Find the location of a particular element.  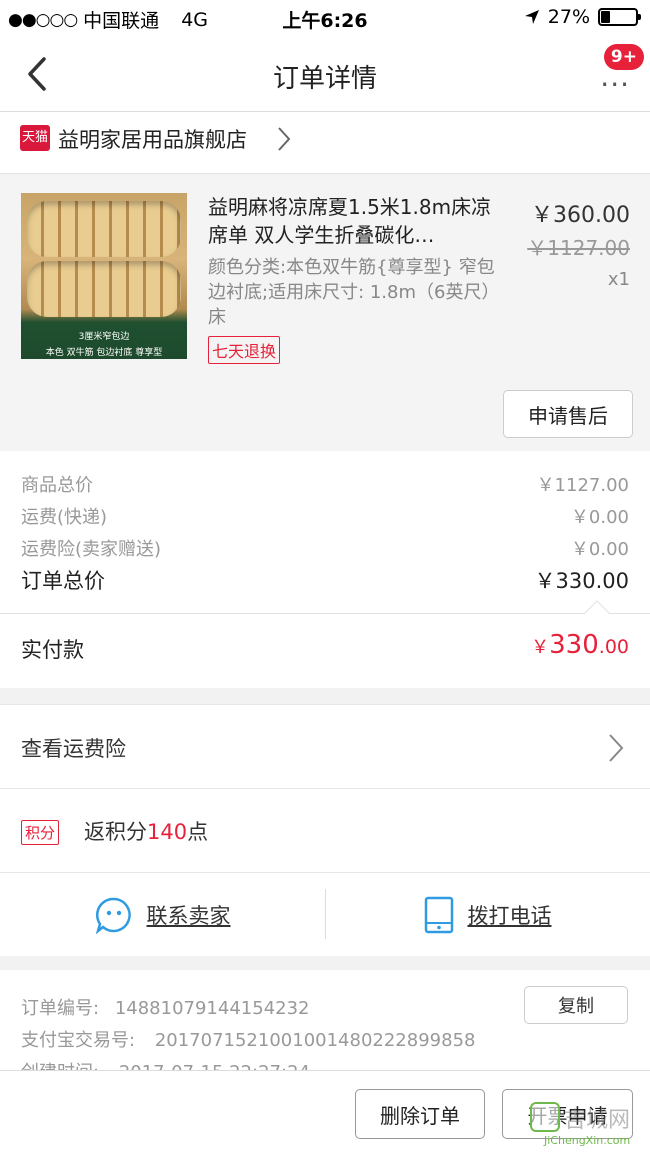

summary-row: 运费(快递) ￥0.00 is located at coordinates (325, 519).